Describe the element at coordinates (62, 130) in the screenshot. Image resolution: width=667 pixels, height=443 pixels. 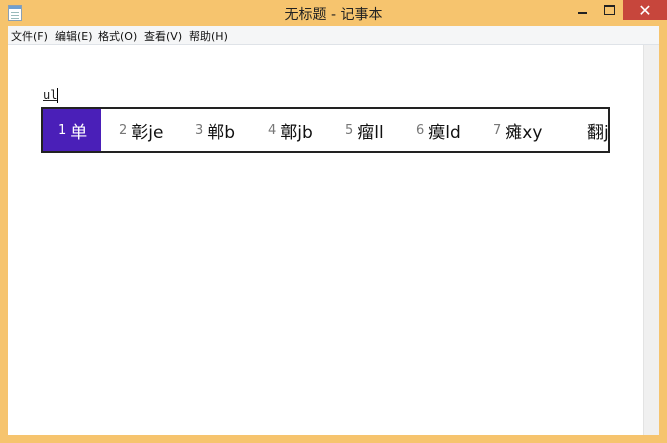
I see `candidate-number: 1` at that location.